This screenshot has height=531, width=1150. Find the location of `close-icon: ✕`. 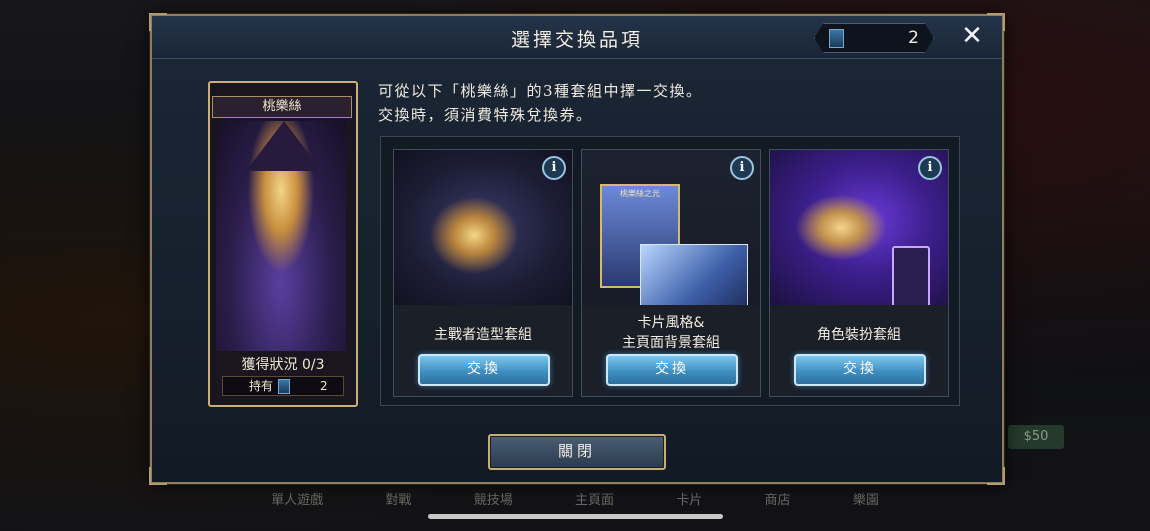

close-icon: ✕ is located at coordinates (972, 36).